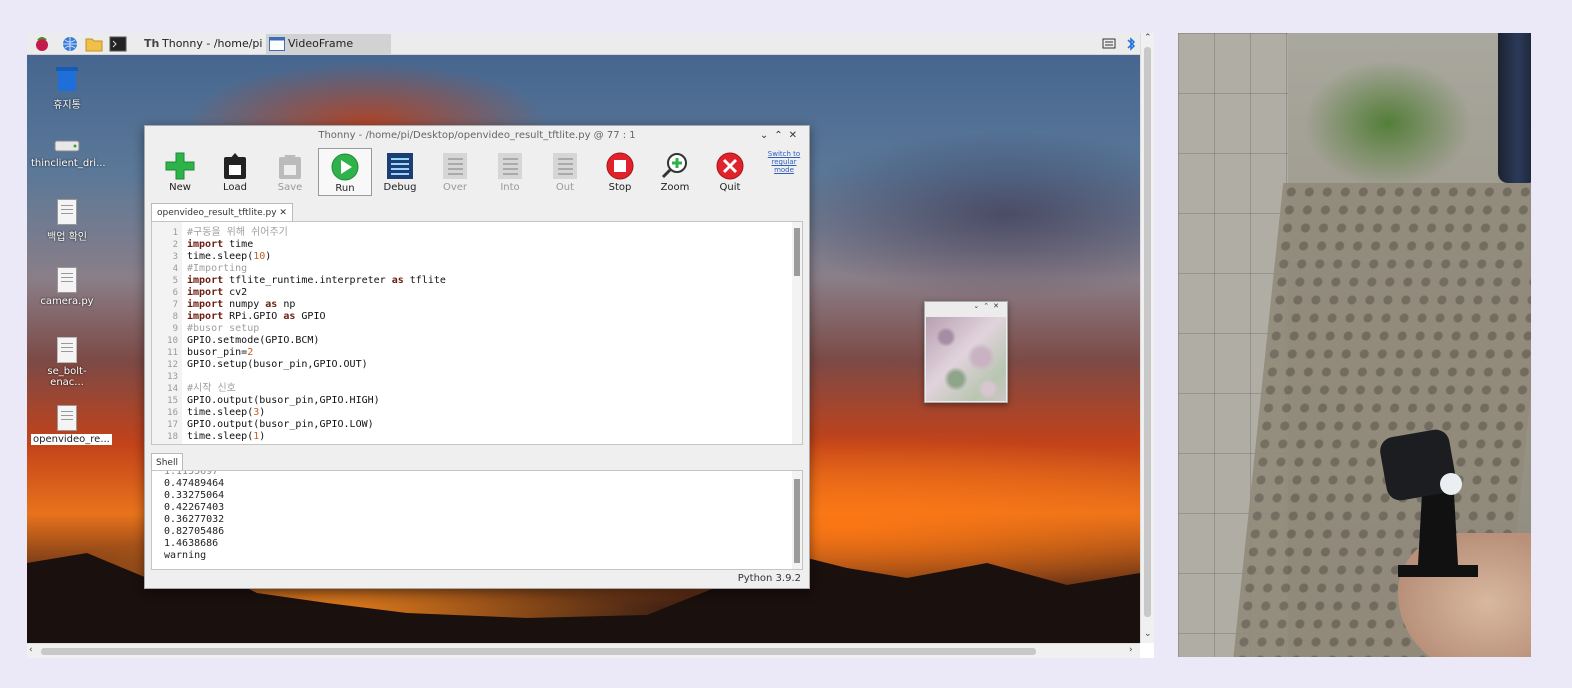 Image resolution: width=1572 pixels, height=688 pixels. I want to click on new-button: New, so click(180, 172).